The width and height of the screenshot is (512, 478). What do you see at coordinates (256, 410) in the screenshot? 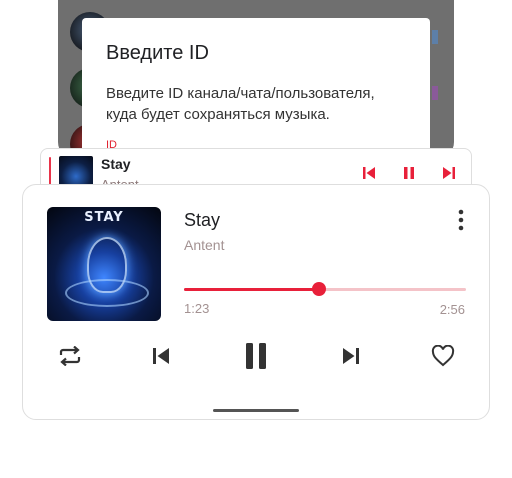
I see `sheet-drag-handle` at bounding box center [256, 410].